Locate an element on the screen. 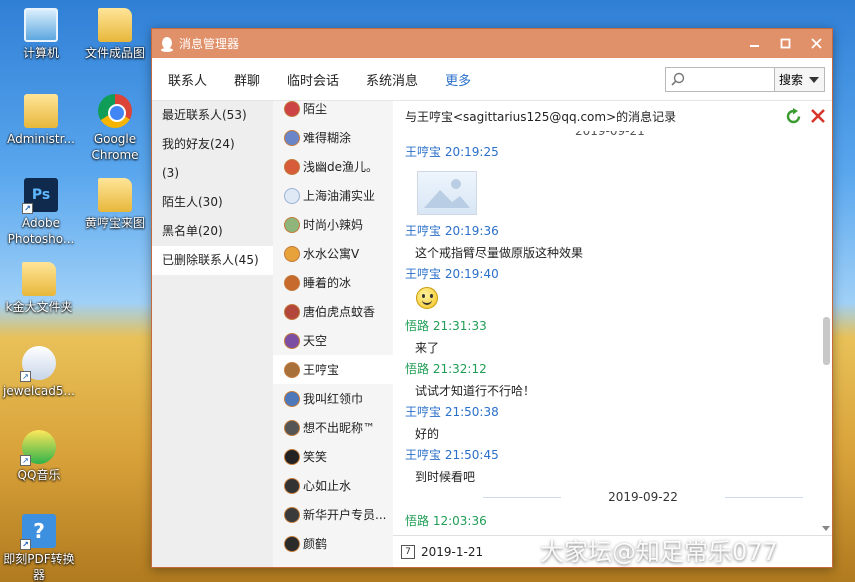  minimize-icon is located at coordinates (754, 46).